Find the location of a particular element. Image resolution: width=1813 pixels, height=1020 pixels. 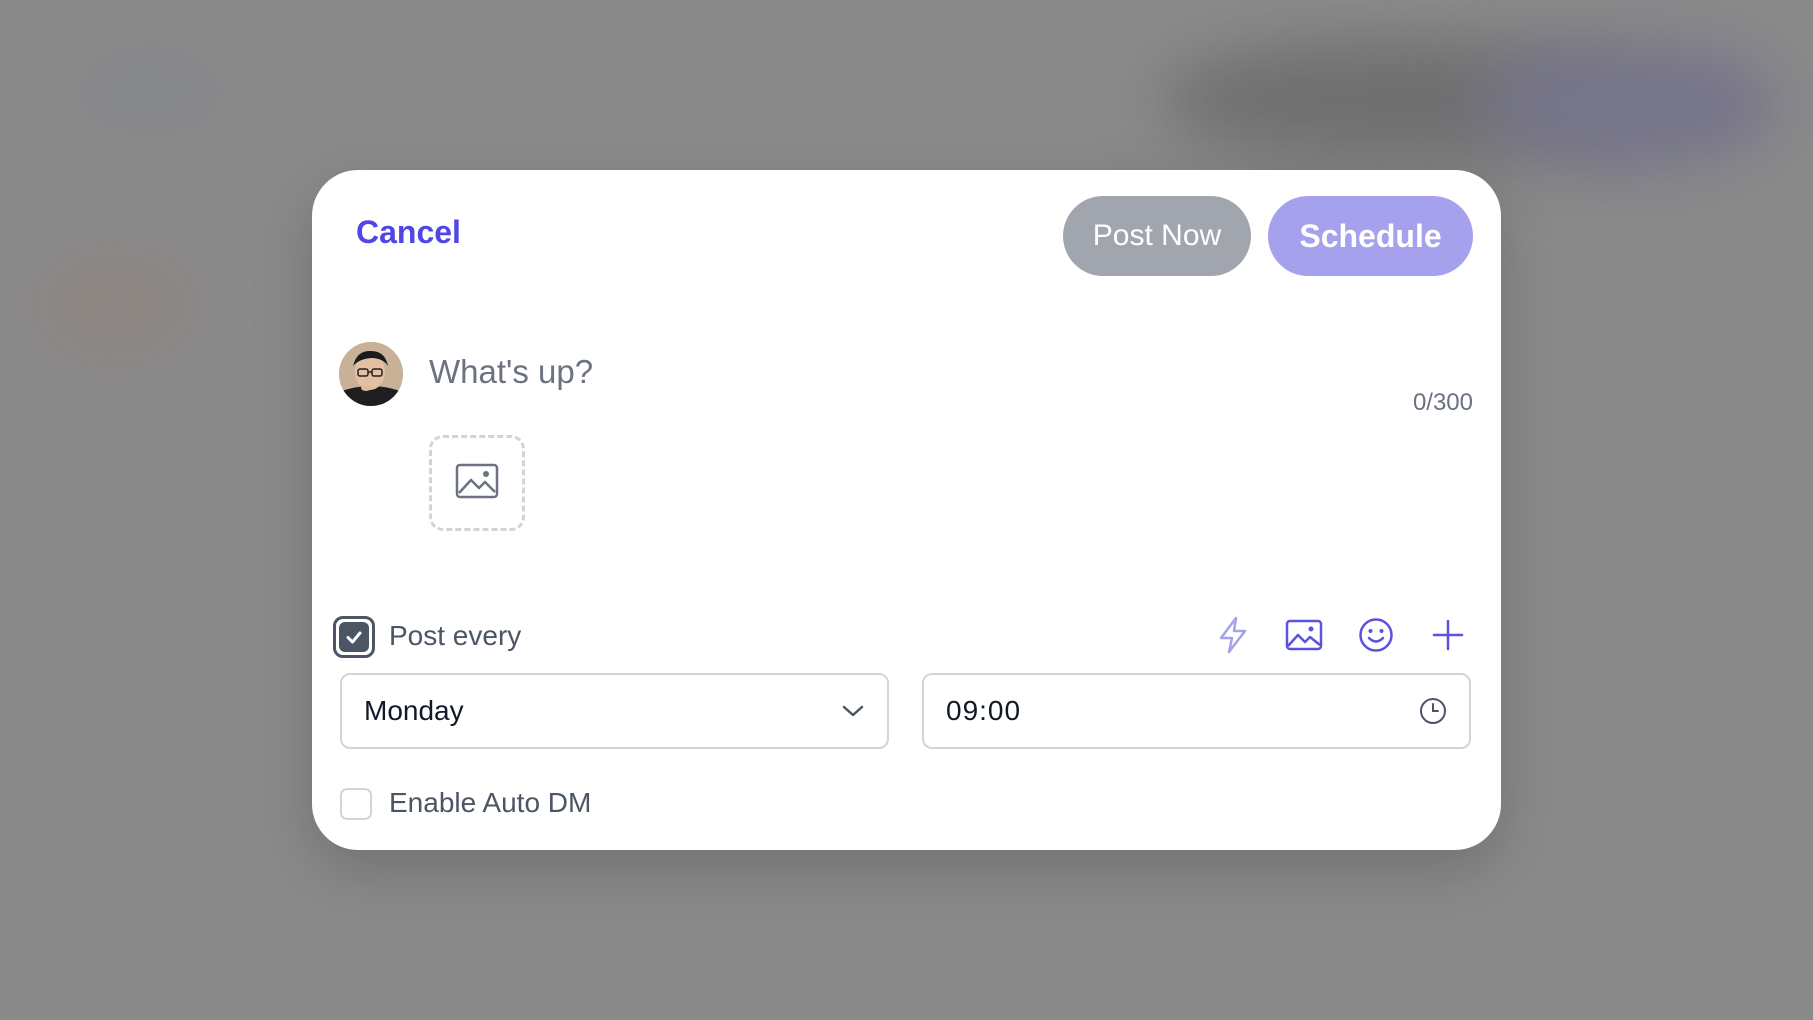

character-counter: 0/300 is located at coordinates (1442, 402).